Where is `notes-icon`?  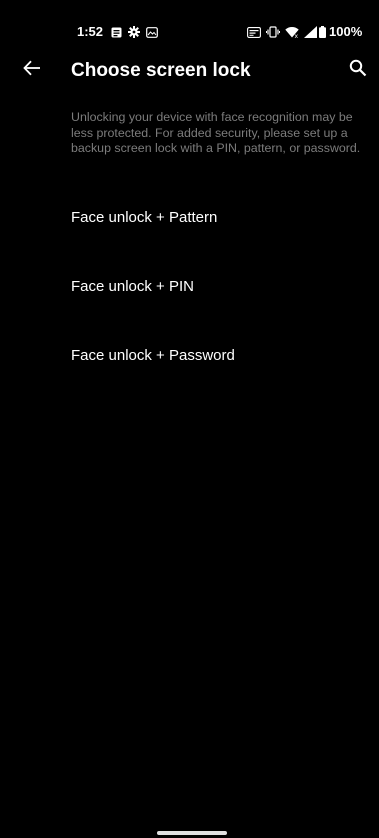
notes-icon is located at coordinates (116, 32).